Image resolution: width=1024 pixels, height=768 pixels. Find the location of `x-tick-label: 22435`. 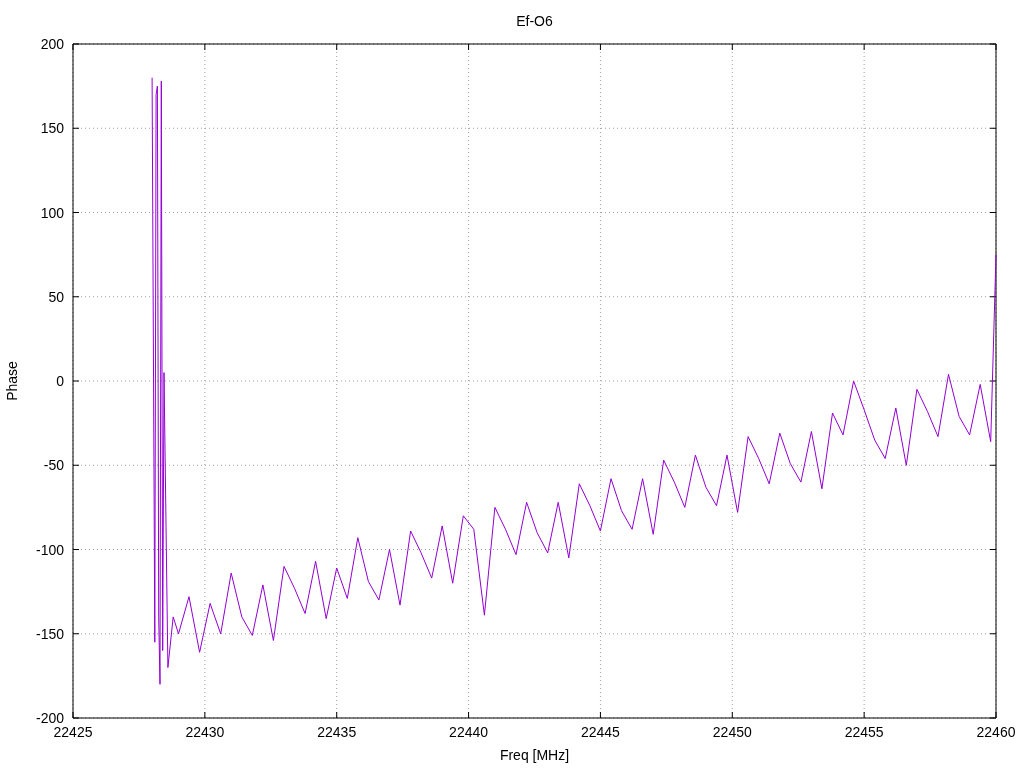

x-tick-label: 22435 is located at coordinates (337, 732).